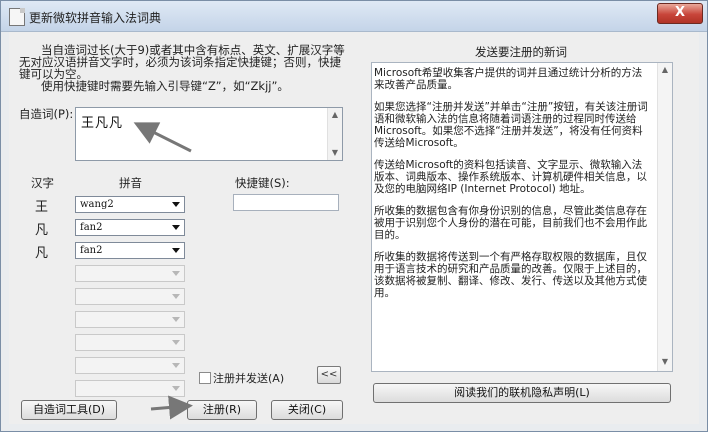  What do you see at coordinates (521, 52) in the screenshot?
I see `send-panel-title: 发送要注册的新词` at bounding box center [521, 52].